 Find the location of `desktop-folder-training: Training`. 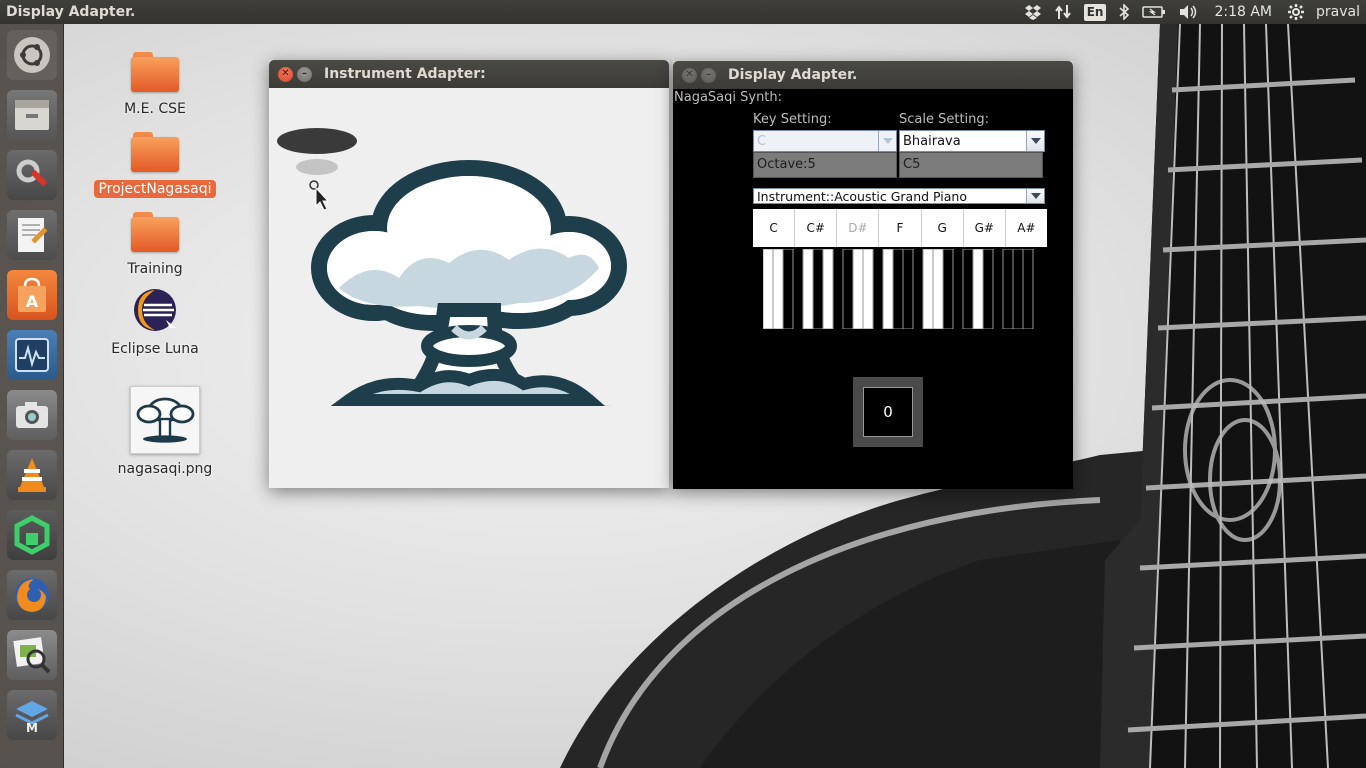

desktop-folder-training: Training is located at coordinates (155, 245).